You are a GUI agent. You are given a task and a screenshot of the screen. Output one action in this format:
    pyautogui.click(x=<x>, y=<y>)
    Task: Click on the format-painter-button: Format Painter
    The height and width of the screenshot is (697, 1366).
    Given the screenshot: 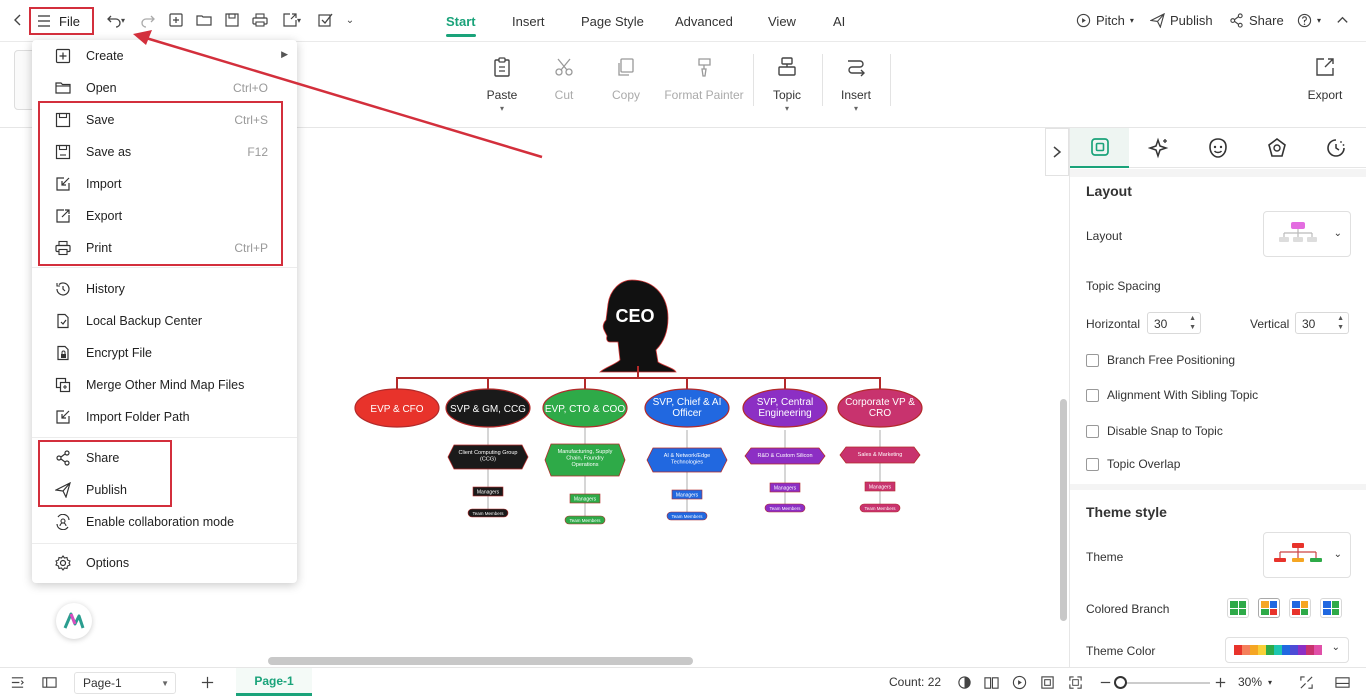 What is the action you would take?
    pyautogui.click(x=704, y=79)
    